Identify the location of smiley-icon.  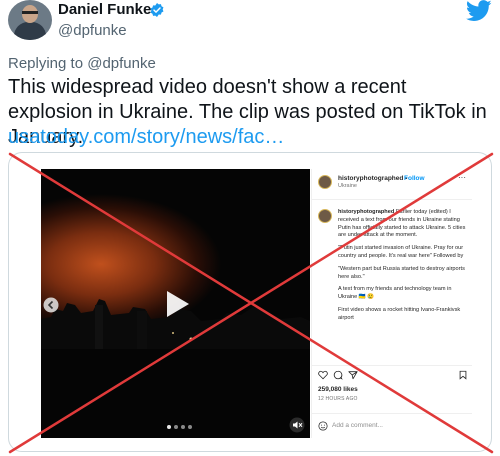
(323, 426).